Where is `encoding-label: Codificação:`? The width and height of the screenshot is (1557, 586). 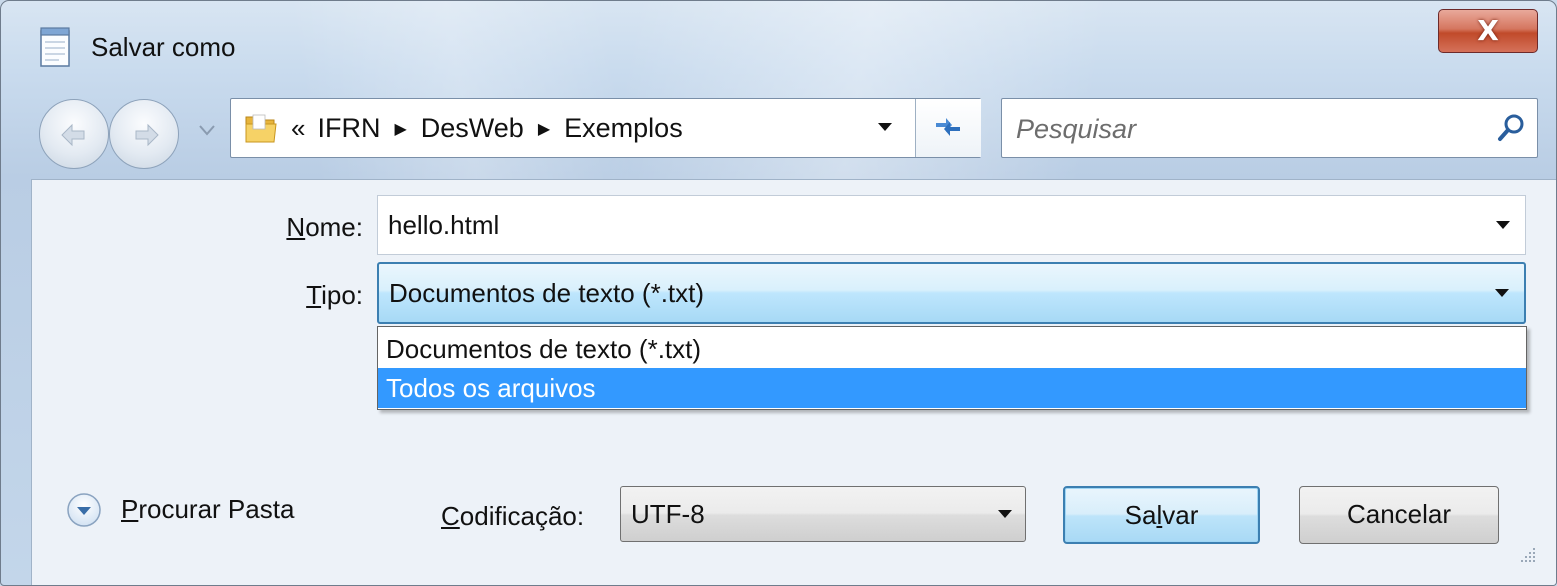
encoding-label: Codificação: is located at coordinates (513, 516).